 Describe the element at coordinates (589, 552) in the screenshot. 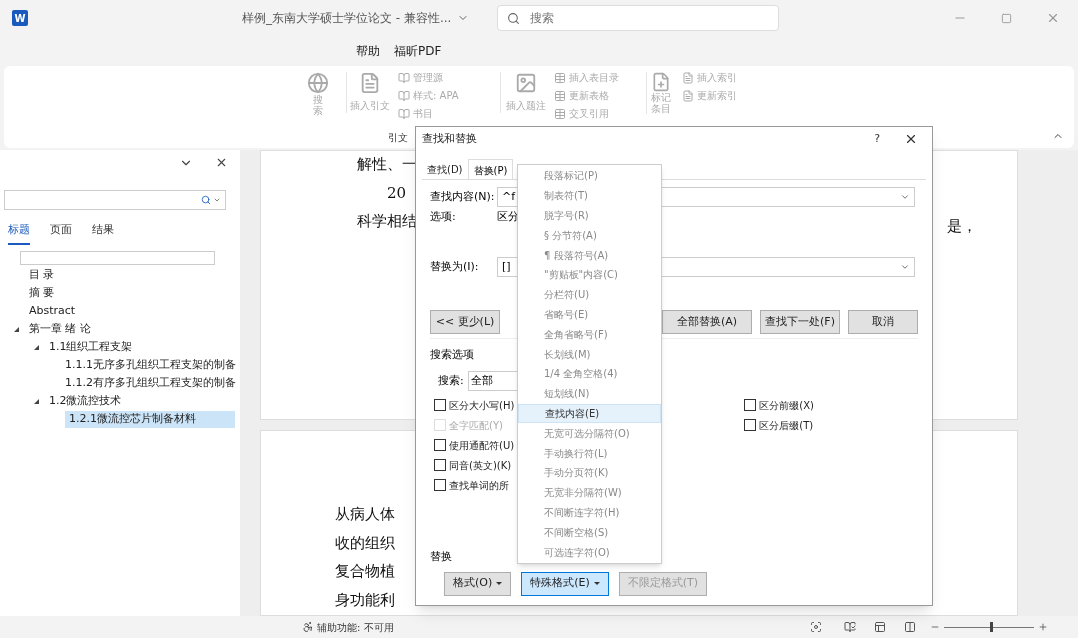

I see `menu-item: 可选连字符(O)` at that location.